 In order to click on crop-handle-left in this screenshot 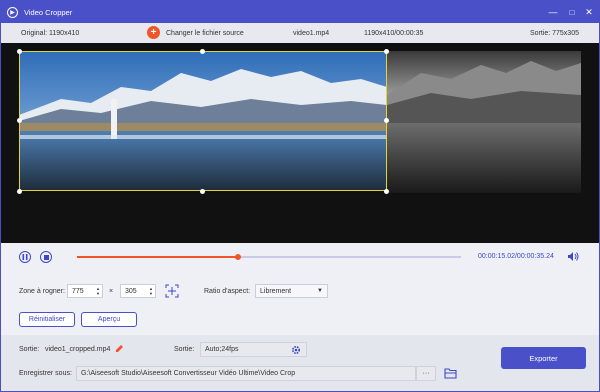, I will do `click(19, 120)`.